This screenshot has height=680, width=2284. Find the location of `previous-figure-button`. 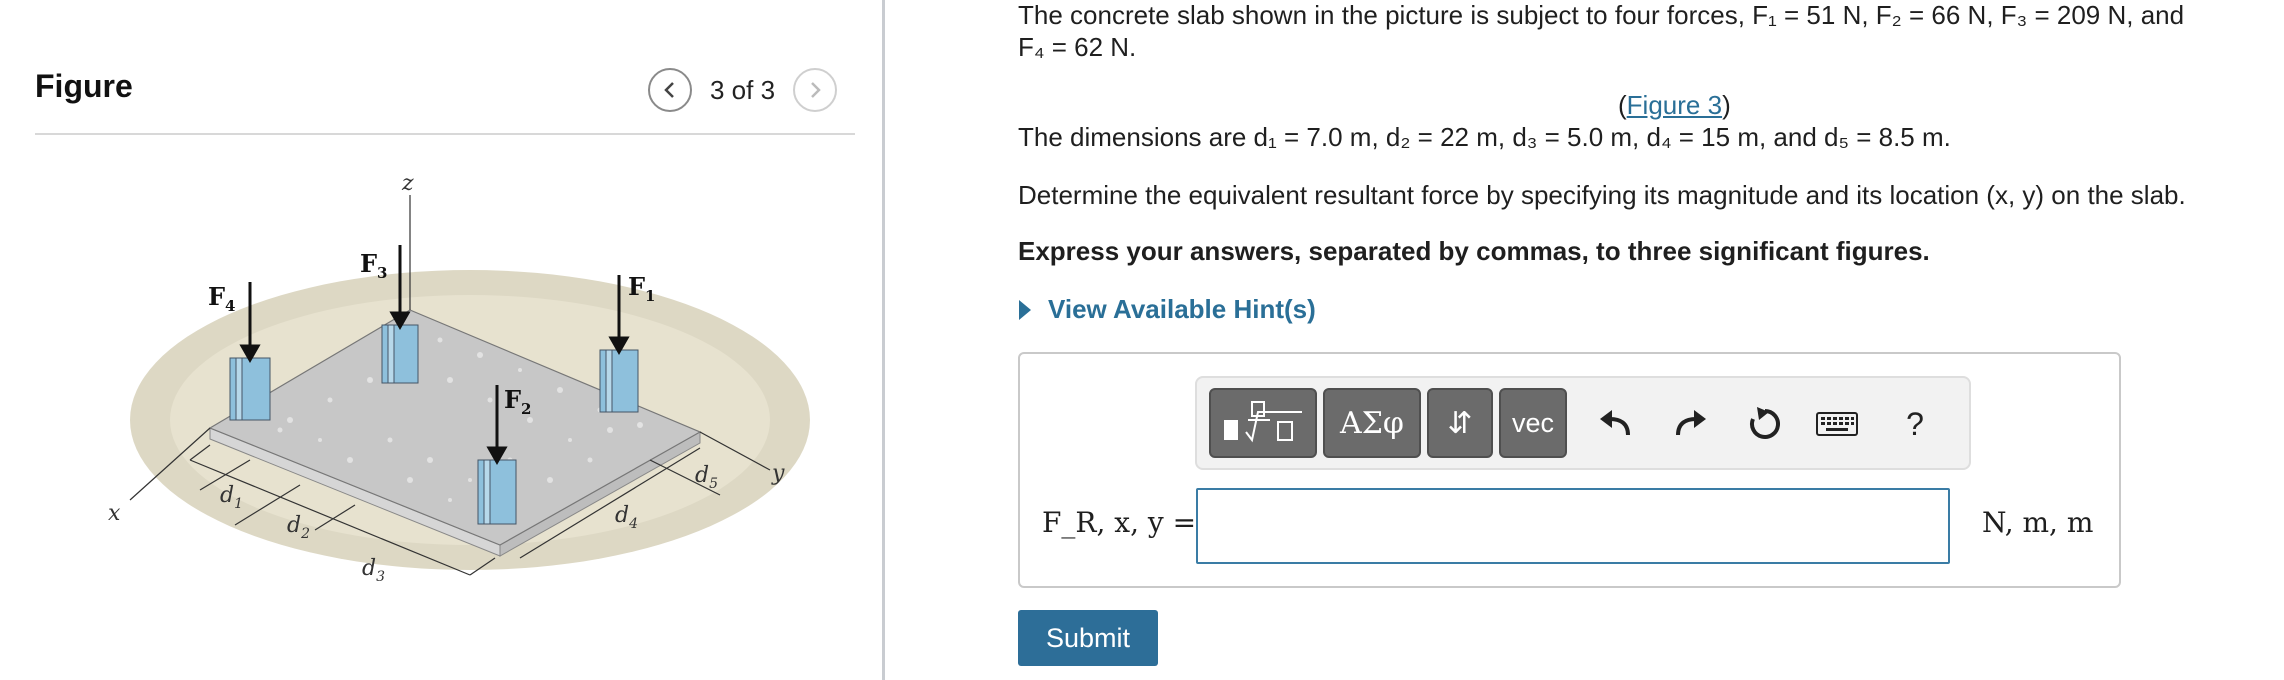

previous-figure-button is located at coordinates (670, 90).